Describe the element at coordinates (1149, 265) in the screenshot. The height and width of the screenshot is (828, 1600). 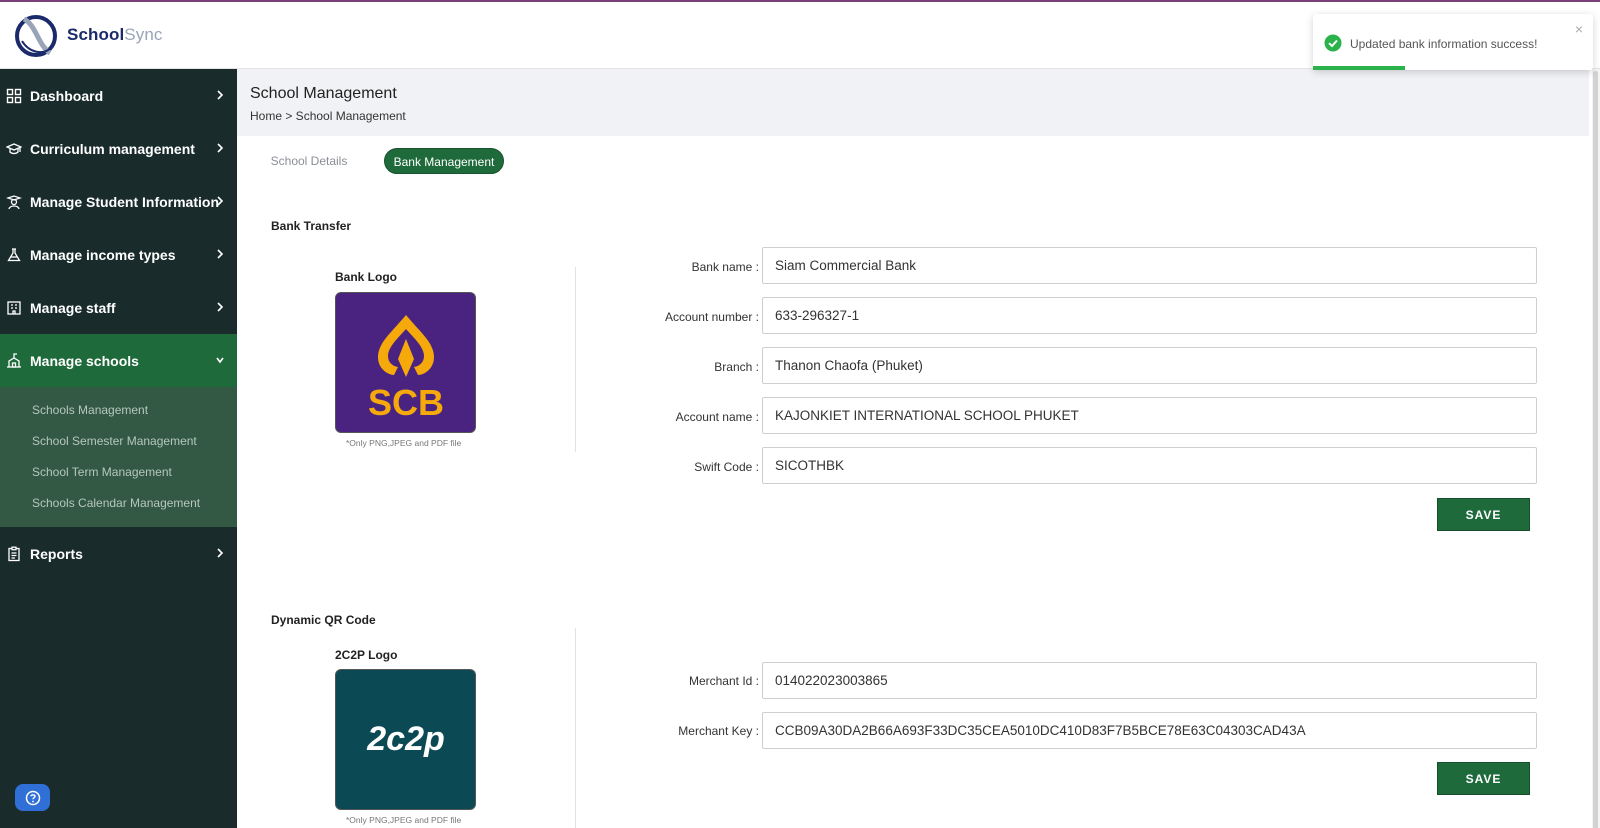
I see `bank-name-input` at that location.